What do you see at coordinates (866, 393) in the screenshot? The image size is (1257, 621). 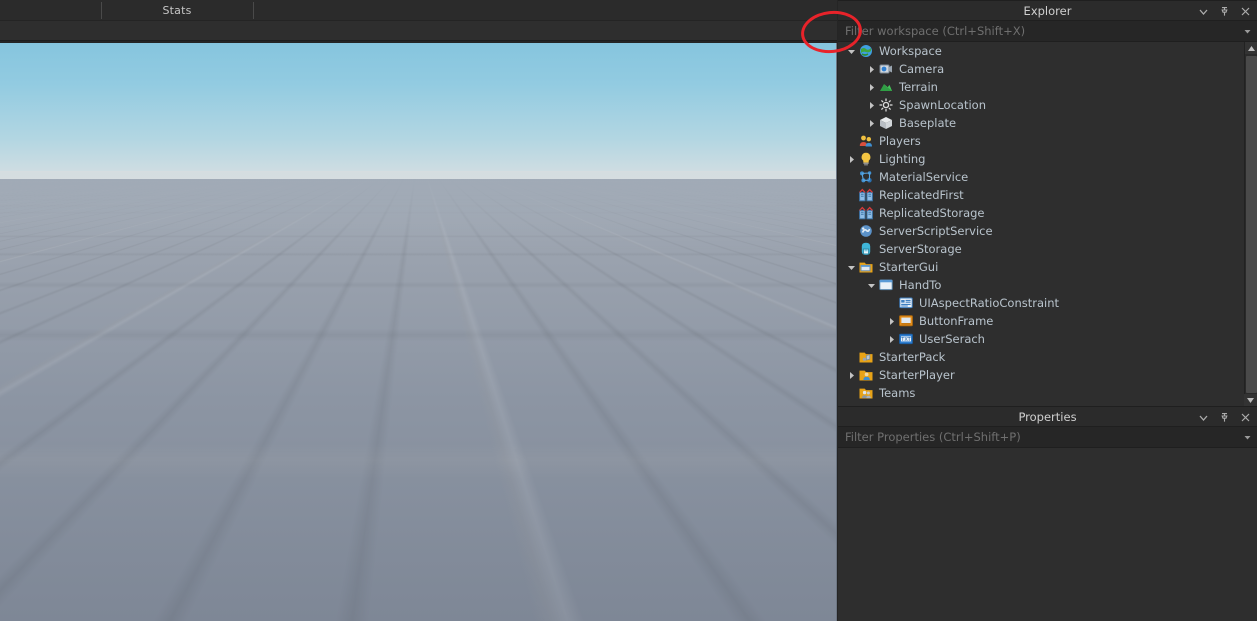 I see `teams-icon` at bounding box center [866, 393].